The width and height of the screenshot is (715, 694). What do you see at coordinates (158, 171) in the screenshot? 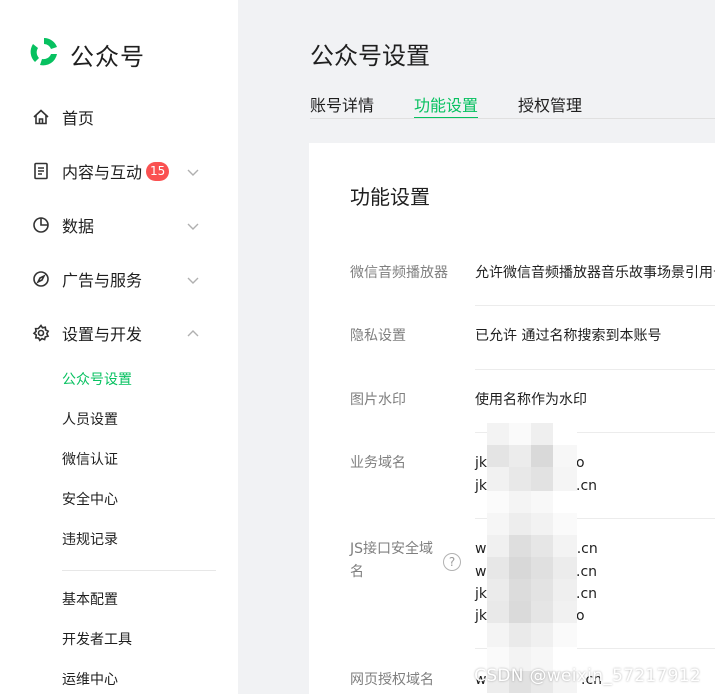
I see `unread-badge: 15` at bounding box center [158, 171].